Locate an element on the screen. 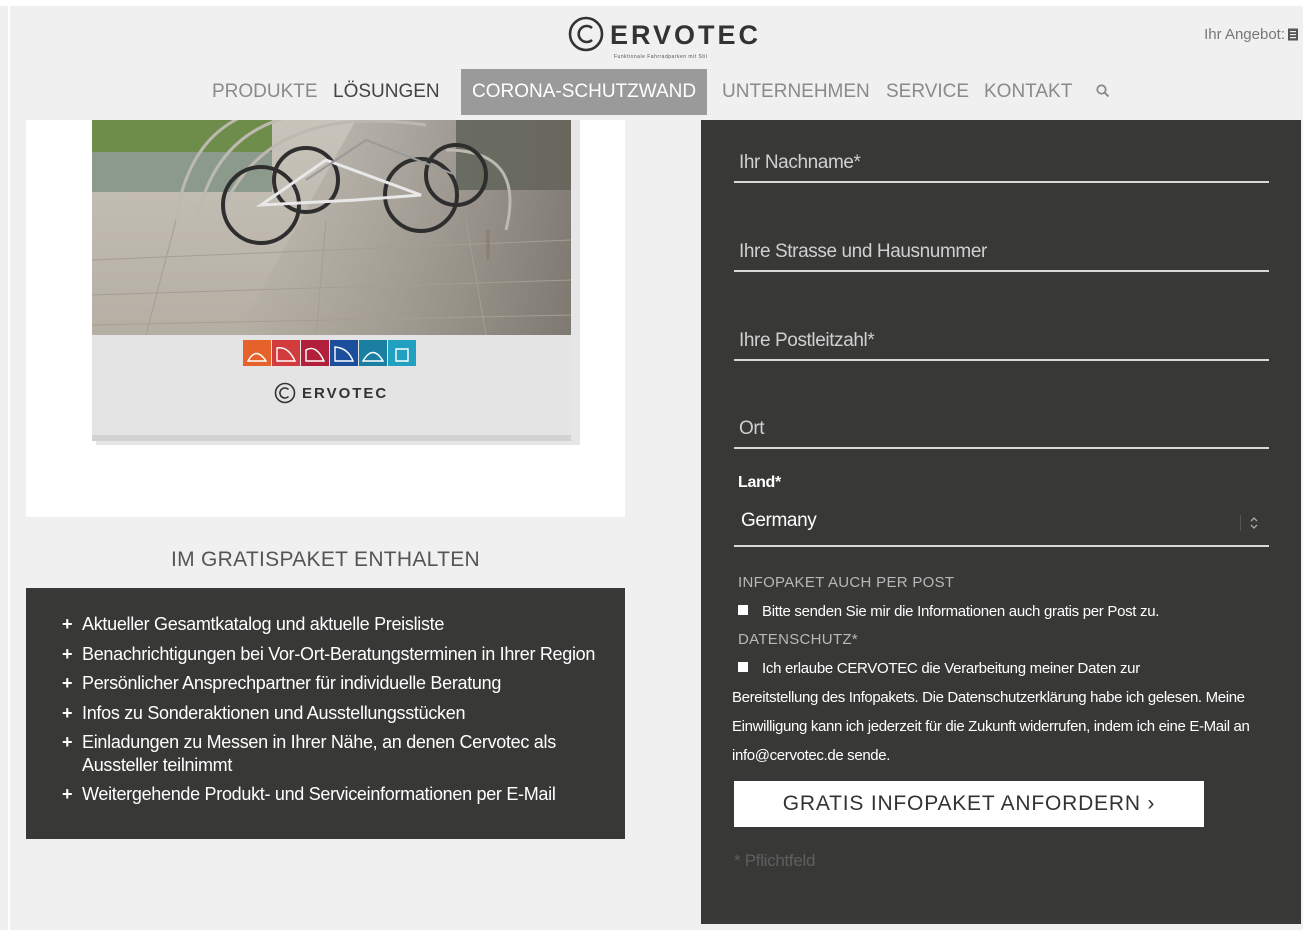  zip-field-wrap is located at coordinates (1006, 342).